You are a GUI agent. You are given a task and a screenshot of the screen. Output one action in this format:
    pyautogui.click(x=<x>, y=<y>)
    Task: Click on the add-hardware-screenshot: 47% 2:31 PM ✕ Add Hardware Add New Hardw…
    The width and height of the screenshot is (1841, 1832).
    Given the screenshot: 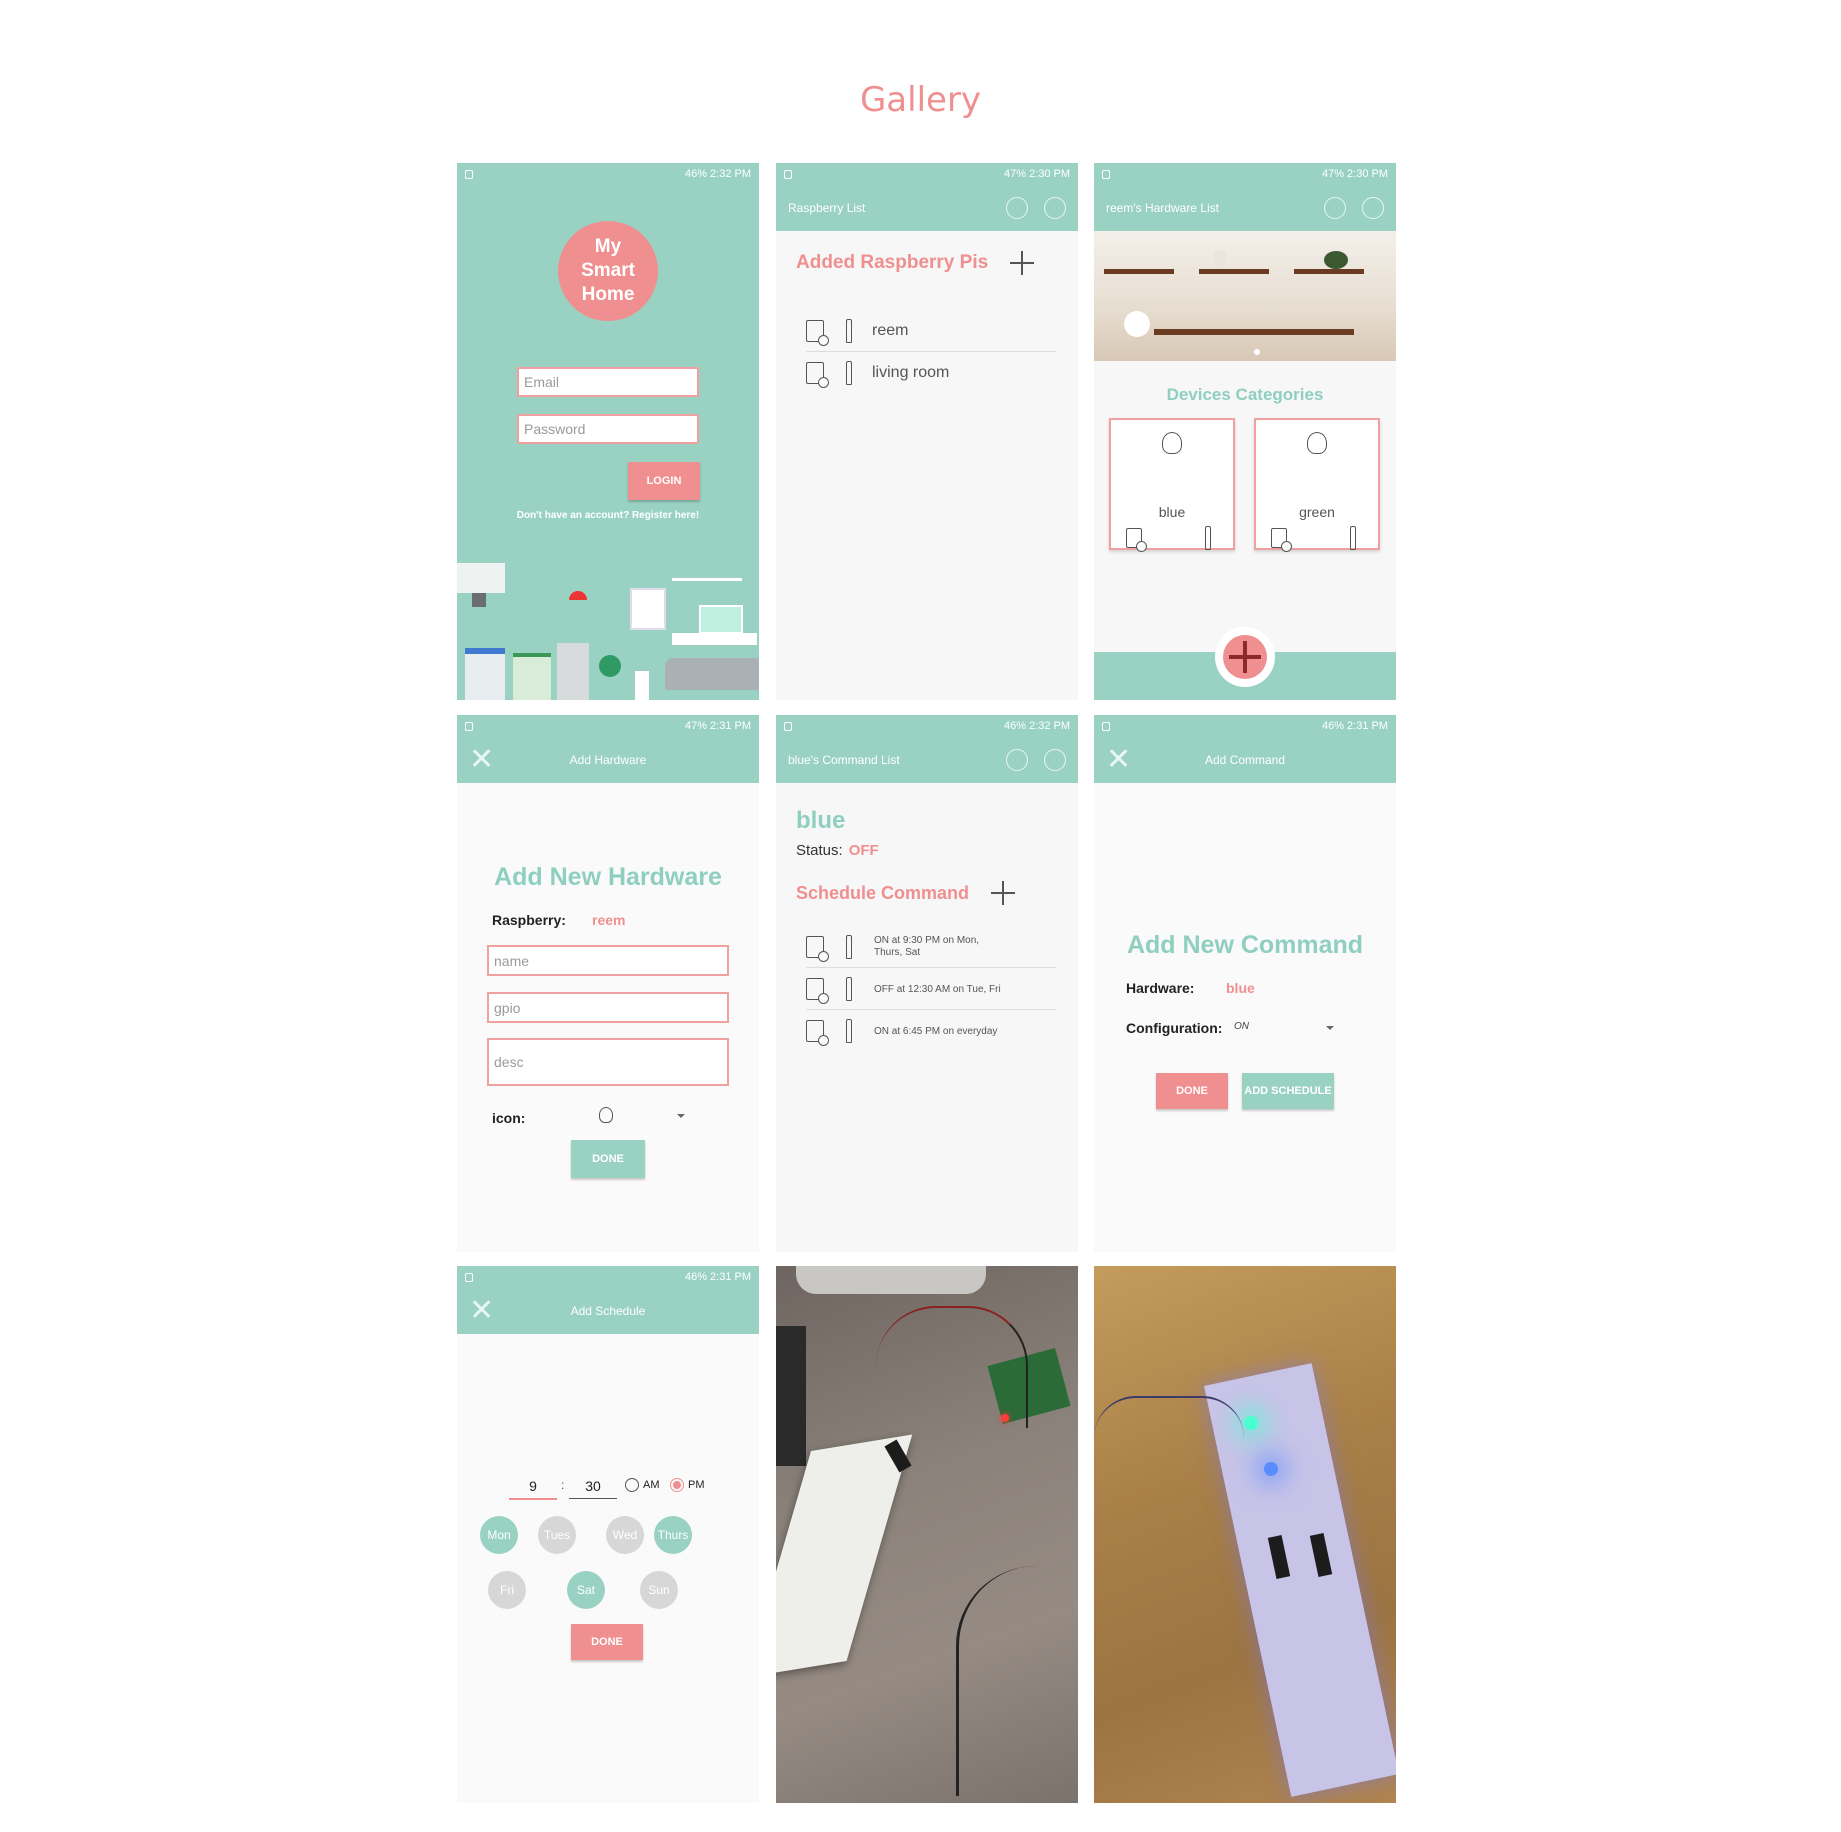 What is the action you would take?
    pyautogui.click(x=608, y=983)
    